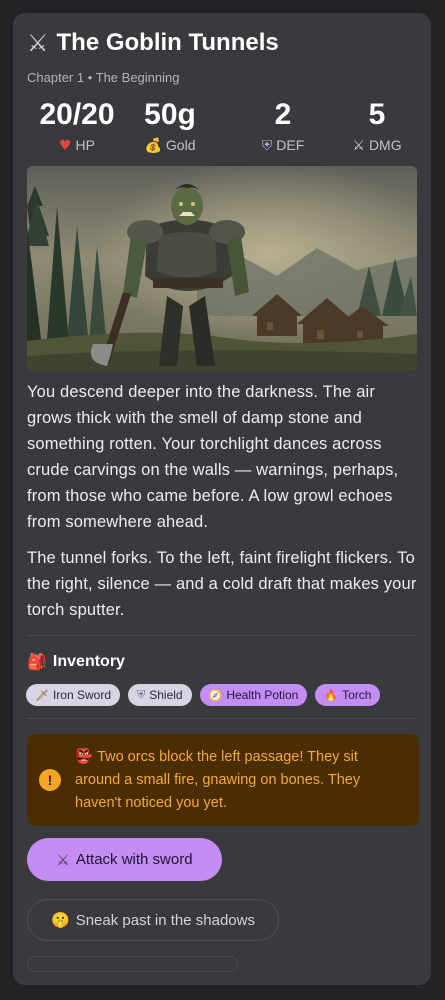 Image resolution: width=445 pixels, height=1000 pixels. What do you see at coordinates (167, 42) in the screenshot?
I see `title-text: The Goblin Tunnels` at bounding box center [167, 42].